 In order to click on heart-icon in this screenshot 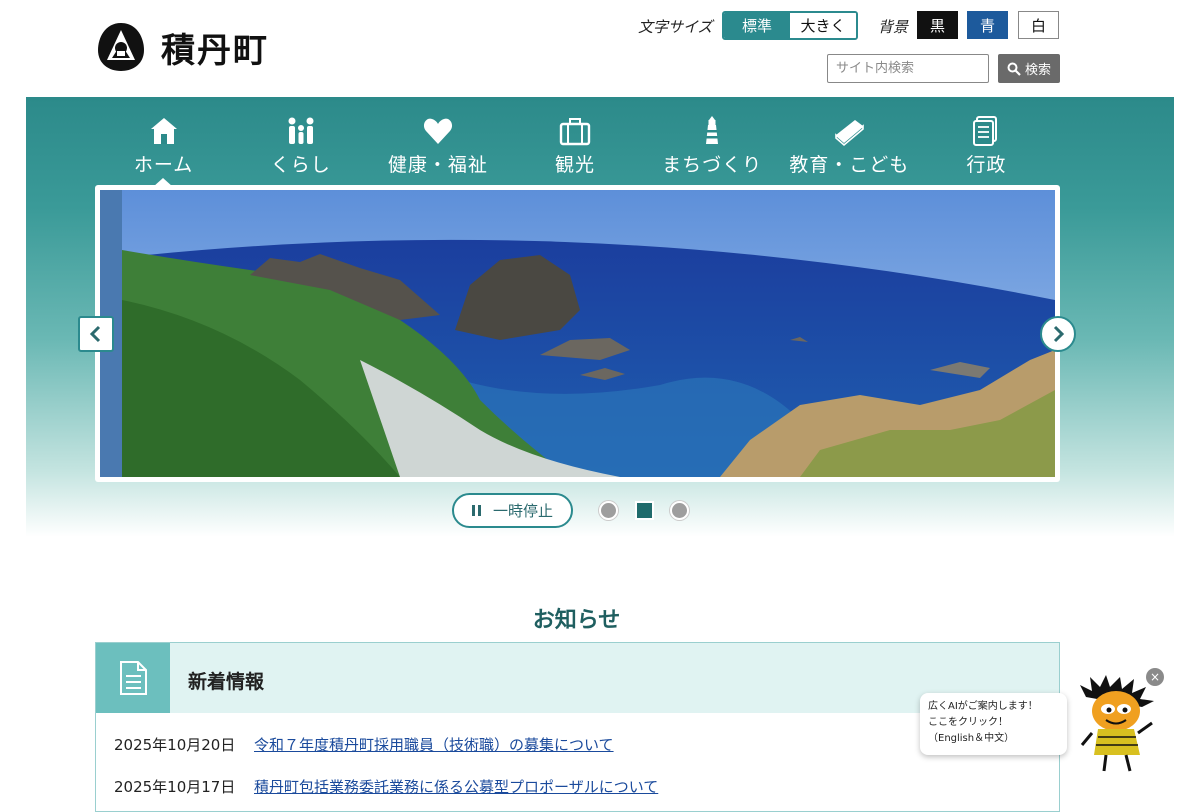, I will do `click(437, 131)`.